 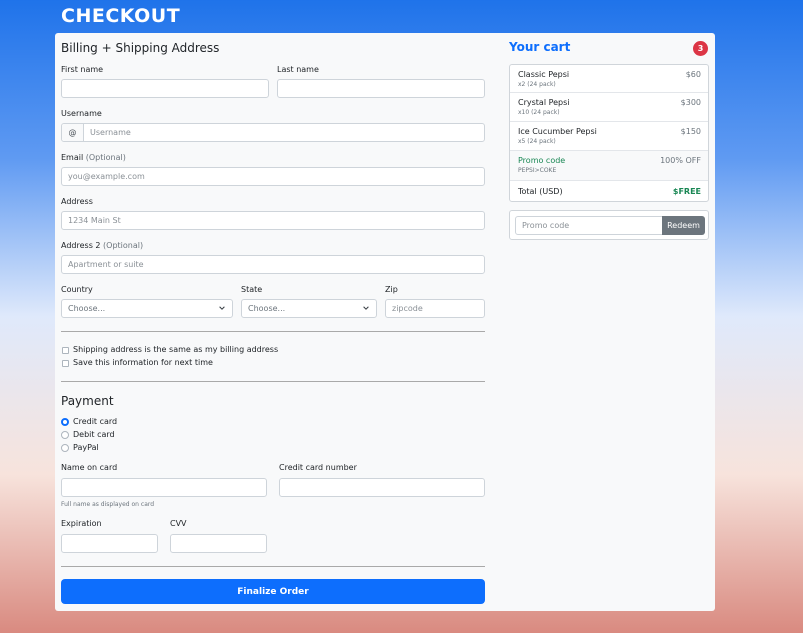 I want to click on list-item: Crystal Pepsi x10 (24 pack) $300, so click(x=609, y=107).